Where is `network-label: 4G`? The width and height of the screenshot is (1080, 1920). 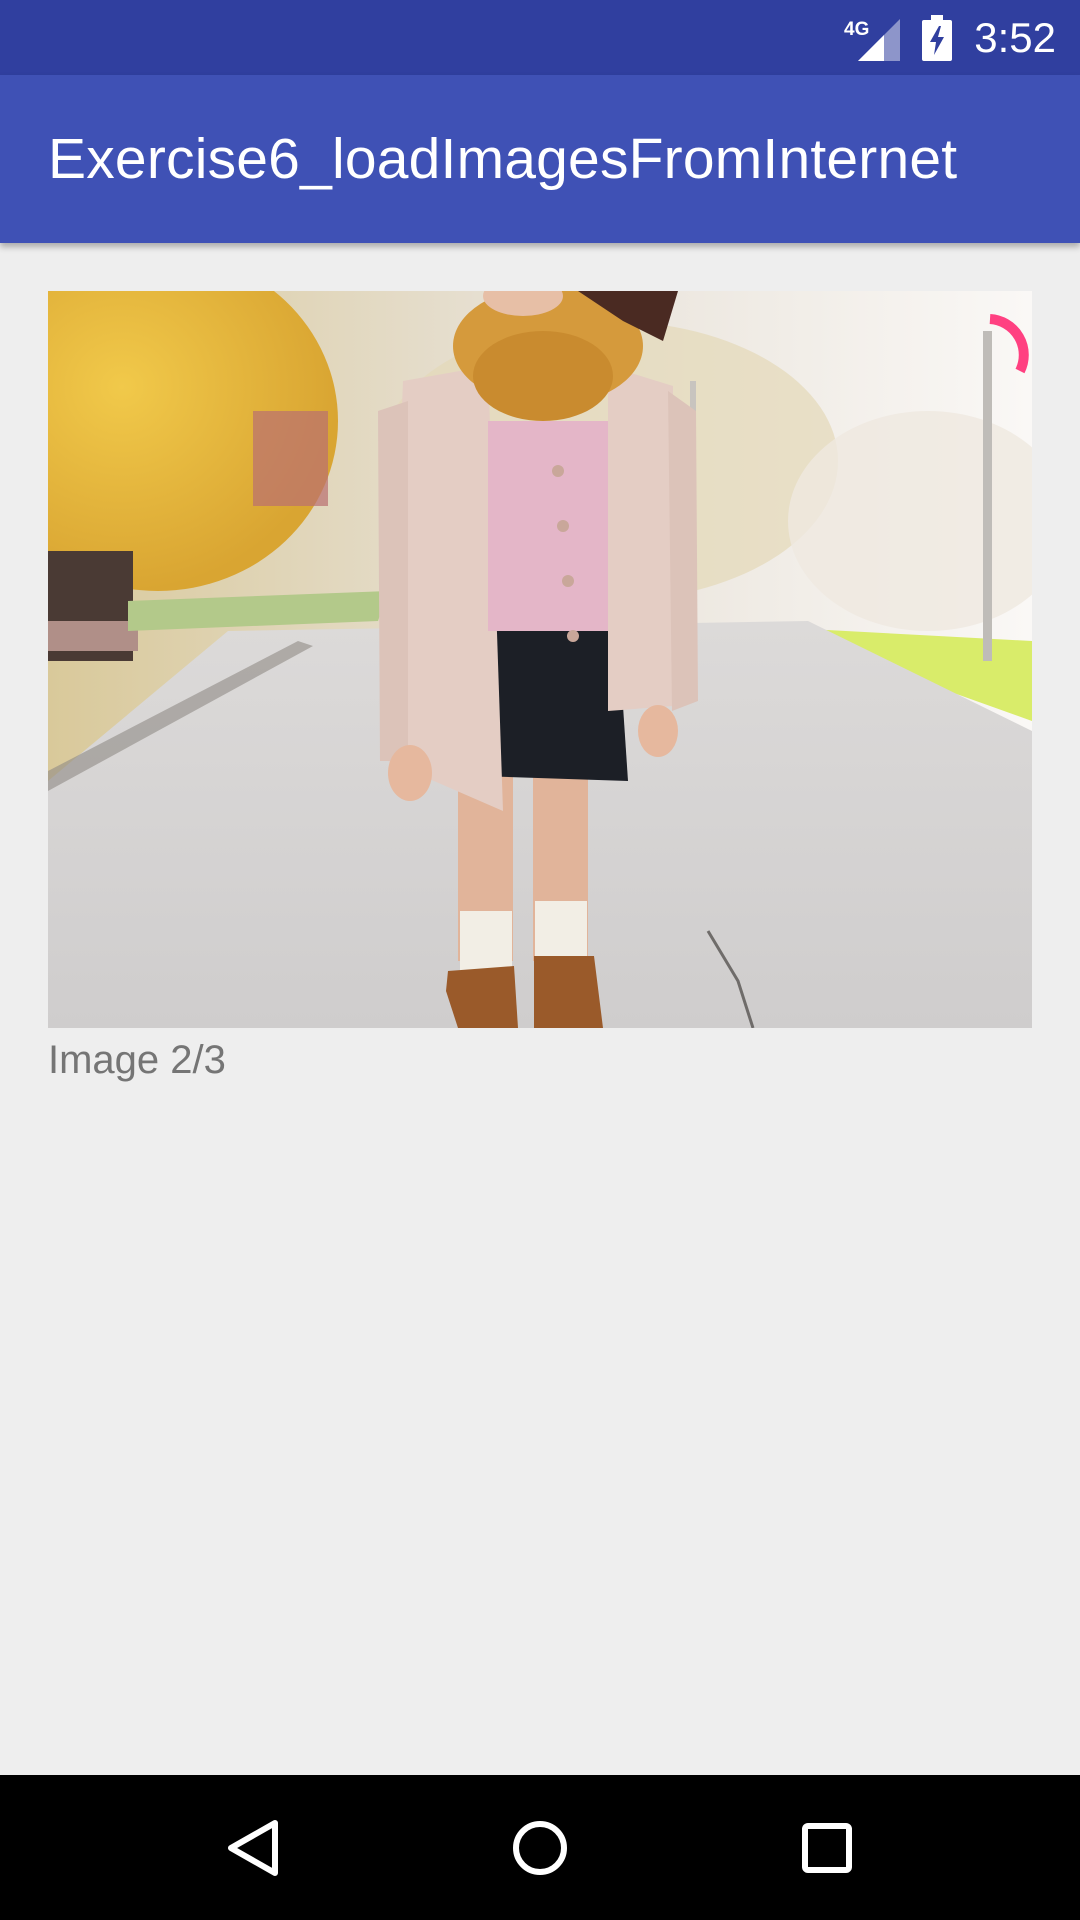 network-label: 4G is located at coordinates (856, 29).